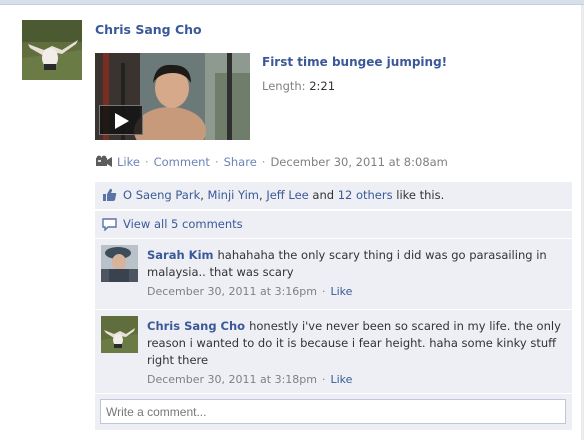 The width and height of the screenshot is (584, 440). What do you see at coordinates (284, 86) in the screenshot?
I see `video-length-label: Length:` at bounding box center [284, 86].